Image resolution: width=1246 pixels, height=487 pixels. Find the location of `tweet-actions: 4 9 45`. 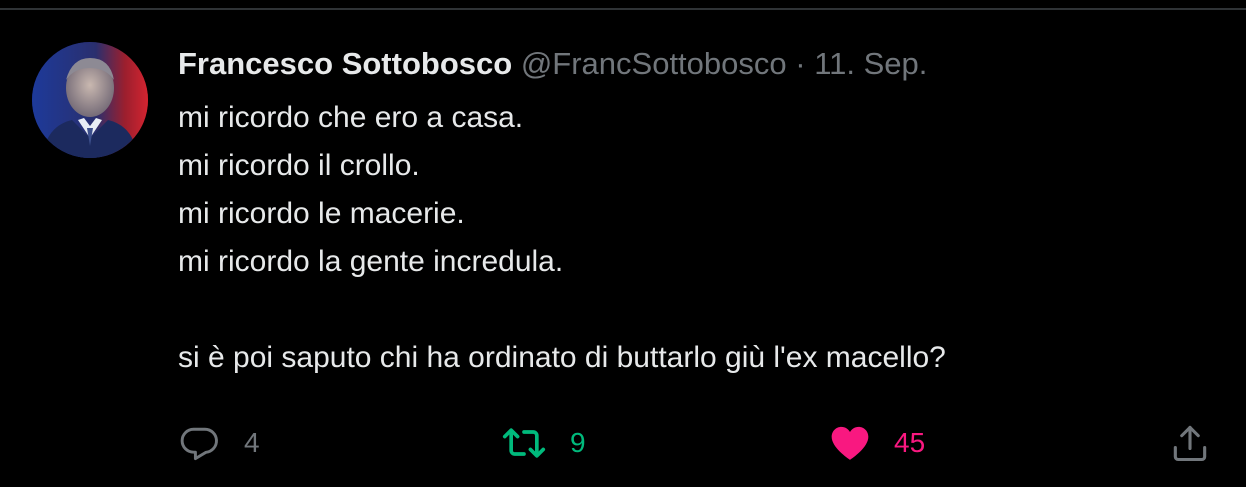

tweet-actions: 4 9 45 is located at coordinates (698, 443).